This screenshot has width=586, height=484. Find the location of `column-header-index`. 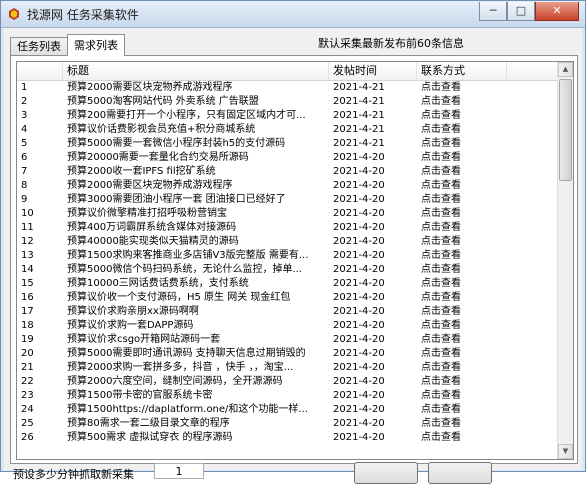

column-header-index is located at coordinates (40, 71).